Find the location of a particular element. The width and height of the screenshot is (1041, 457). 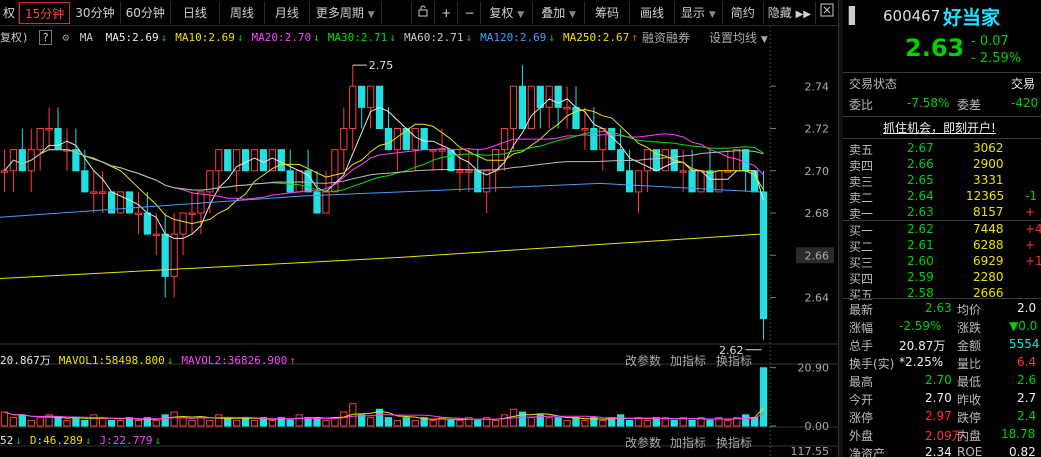

draw-line-button: 画线 is located at coordinates (652, 12).